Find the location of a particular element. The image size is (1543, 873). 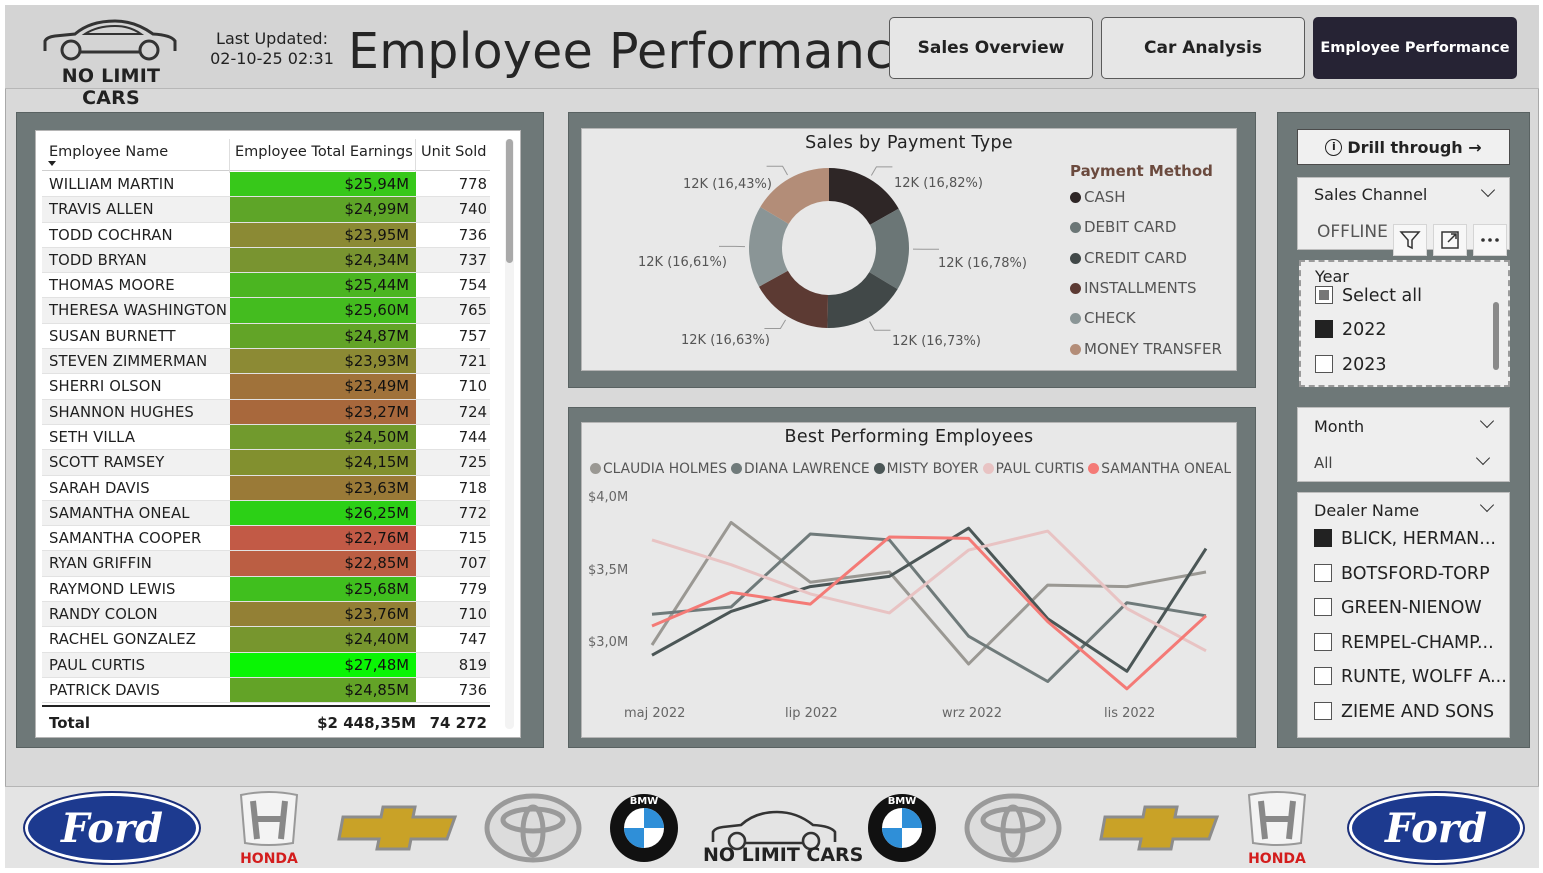

year-option-2022: 2022 is located at coordinates (1351, 330).